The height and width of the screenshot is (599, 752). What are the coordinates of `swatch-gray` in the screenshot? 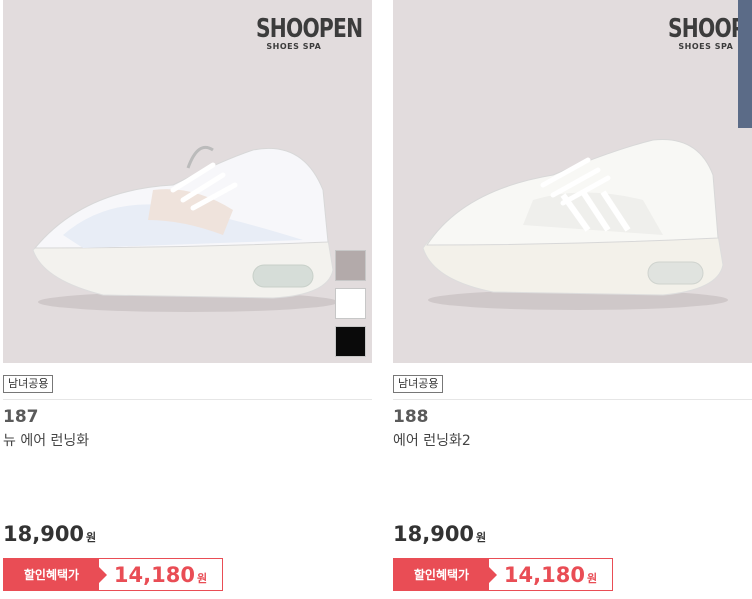 It's located at (350, 265).